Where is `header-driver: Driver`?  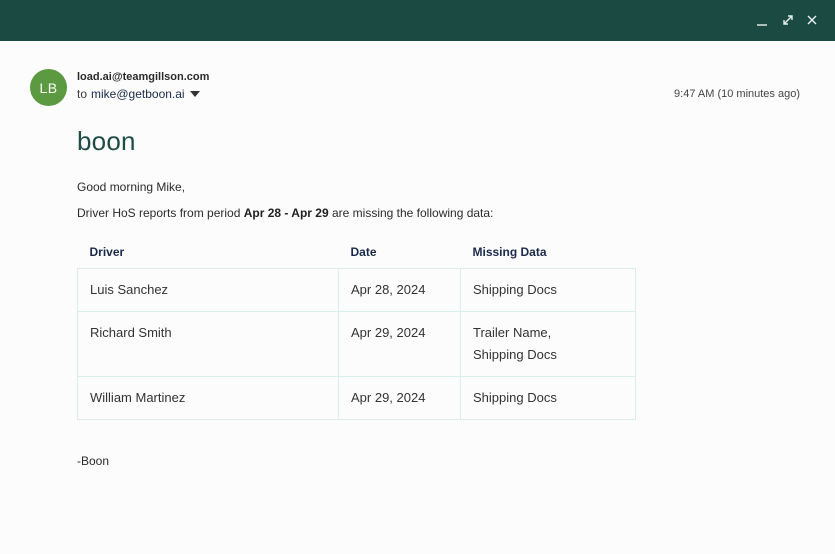 header-driver: Driver is located at coordinates (107, 252).